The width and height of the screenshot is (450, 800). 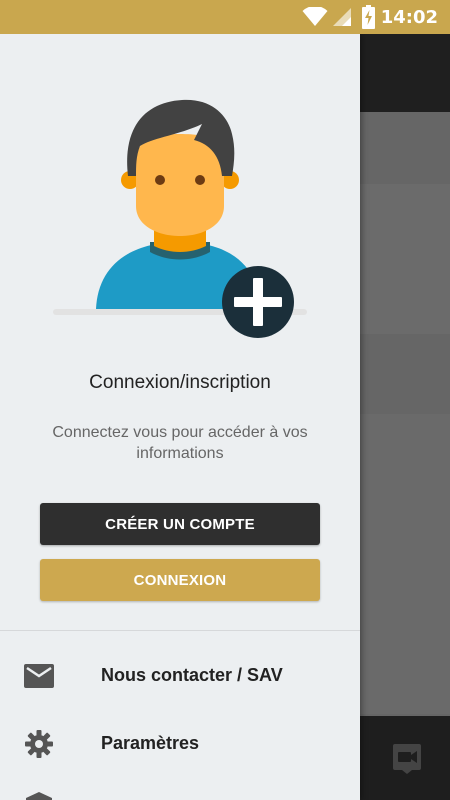 What do you see at coordinates (180, 524) in the screenshot?
I see `create-account-button: CRÉER UN COMPTE` at bounding box center [180, 524].